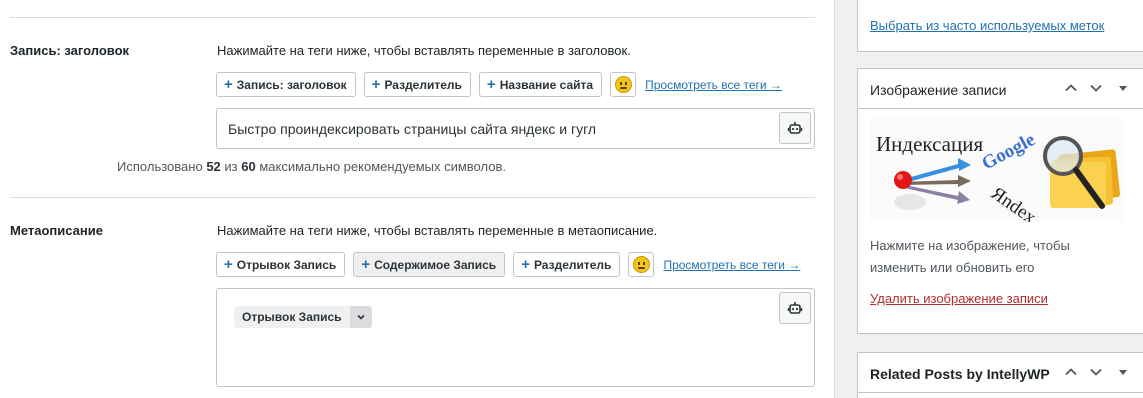 This screenshot has width=1143, height=398. Describe the element at coordinates (429, 264) in the screenshot. I see `tag-button-post-content: + Содержимое Запись` at that location.